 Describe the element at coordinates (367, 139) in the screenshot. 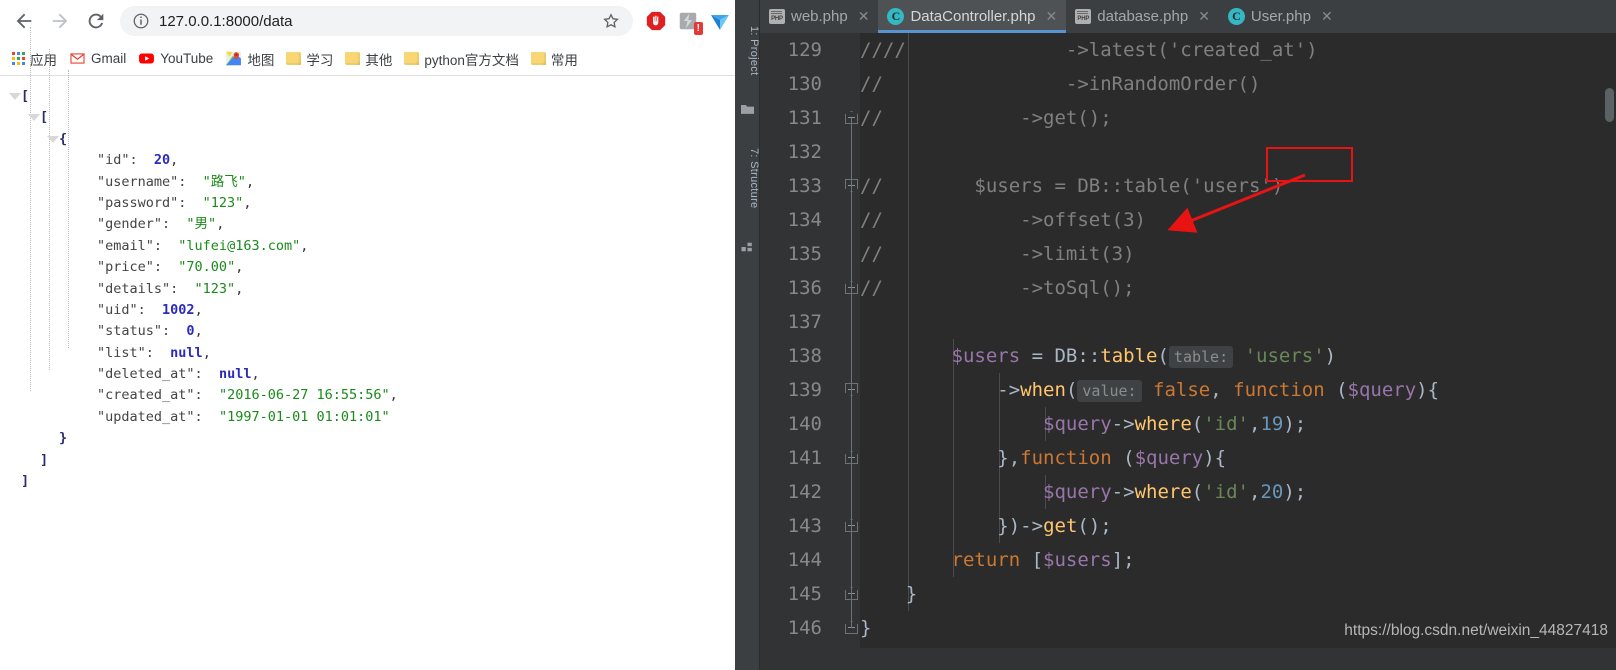

I see `json-collapsible-row: {` at that location.